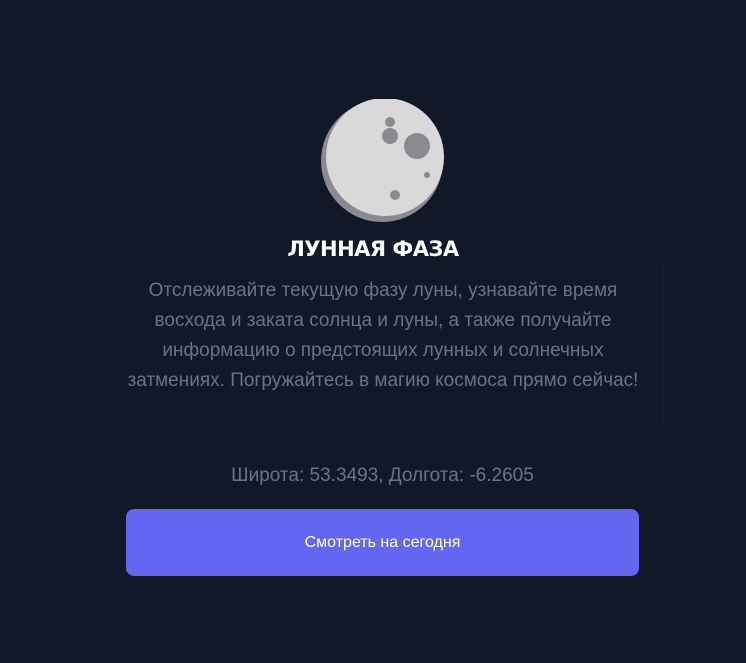 The height and width of the screenshot is (663, 746). I want to click on coordinates-text: Широта: 53.3493, Долгота: -6.2605, so click(382, 475).